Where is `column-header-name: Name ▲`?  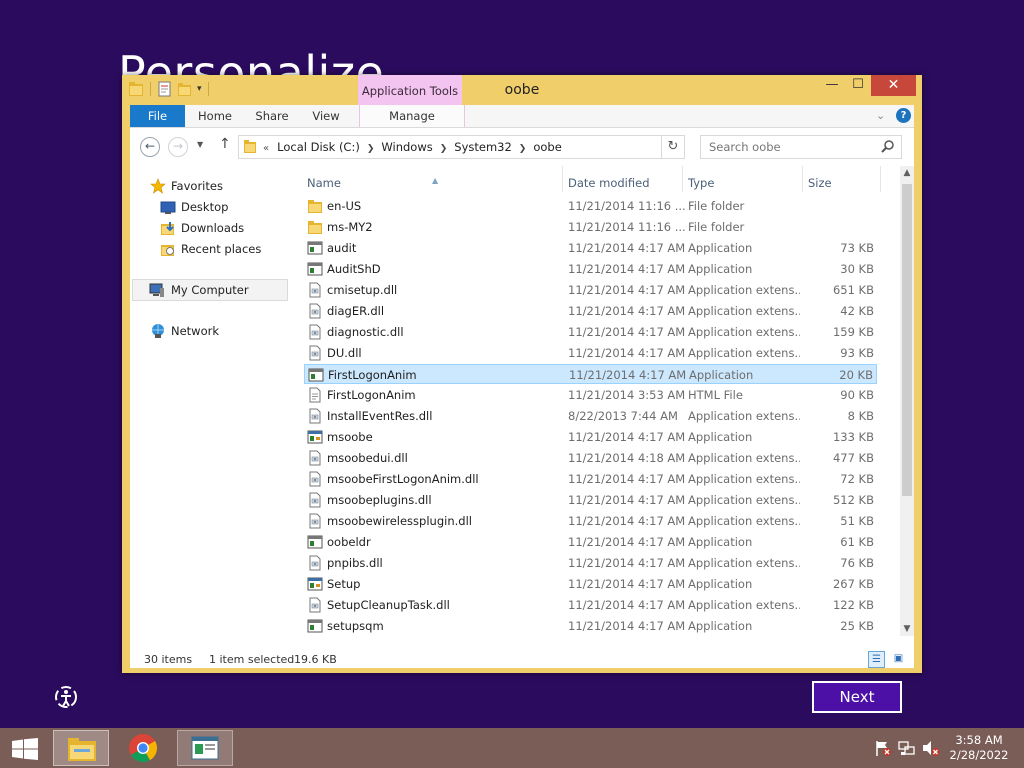
column-header-name: Name ▲ is located at coordinates (372, 181).